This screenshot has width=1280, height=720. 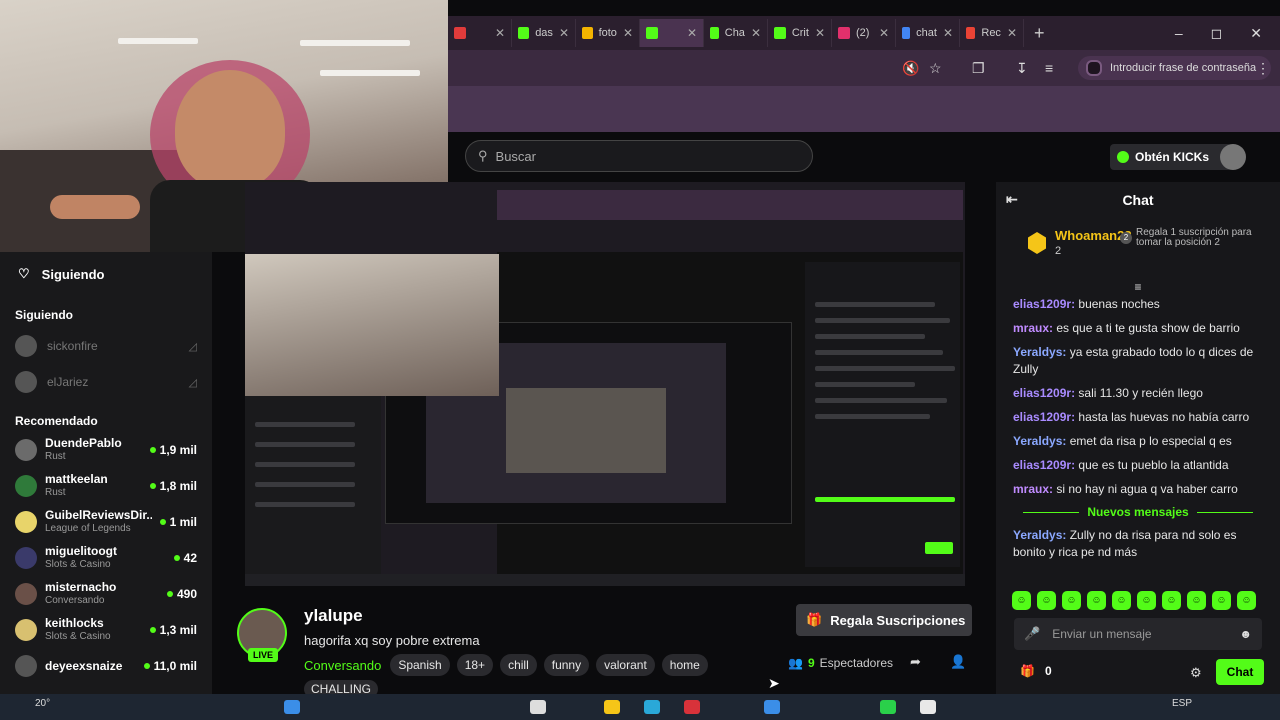 I want to click on language-indicator: ESP, so click(x=1182, y=703).